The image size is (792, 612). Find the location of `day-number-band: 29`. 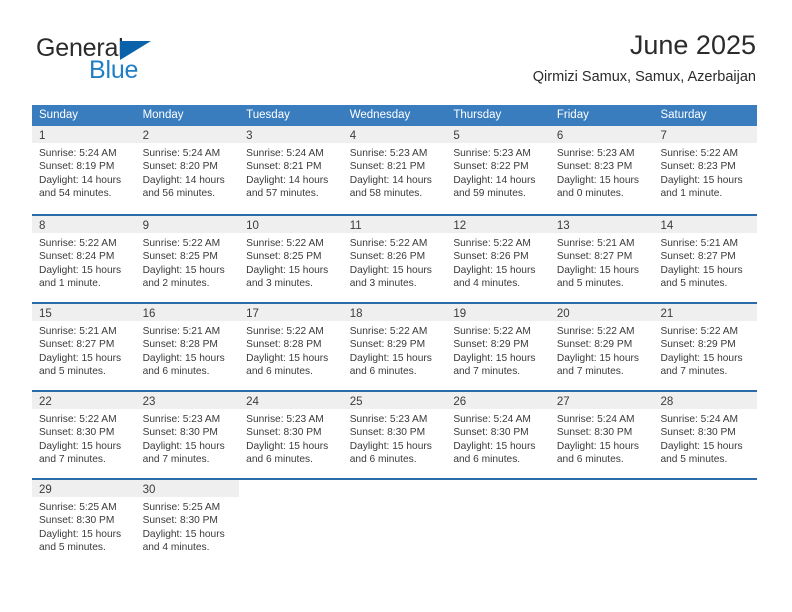

day-number-band: 29 is located at coordinates (84, 488).